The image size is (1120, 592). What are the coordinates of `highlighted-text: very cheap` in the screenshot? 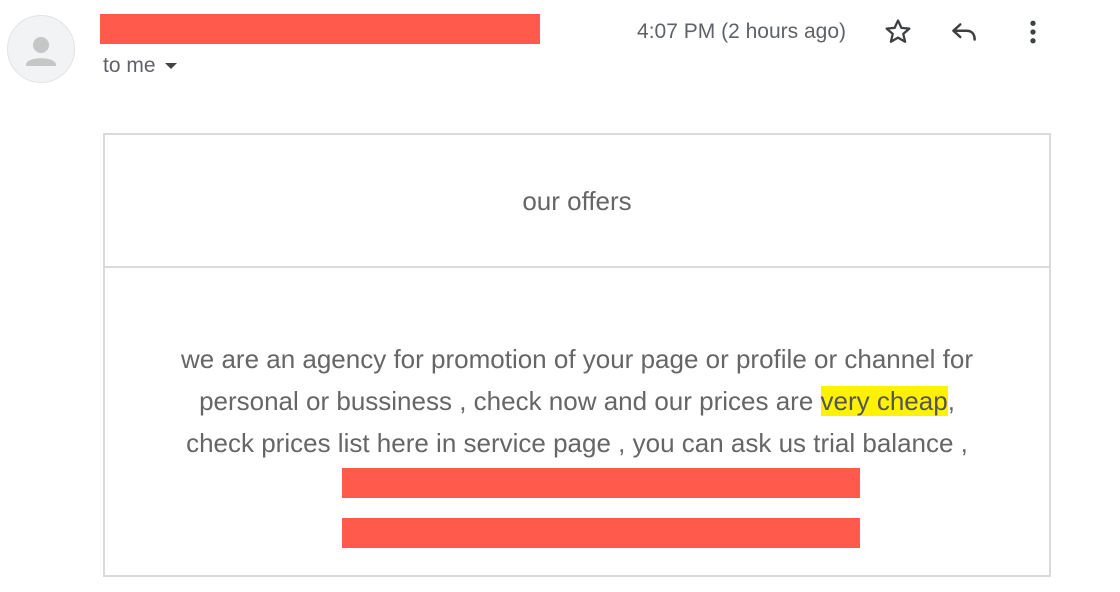 It's located at (884, 401).